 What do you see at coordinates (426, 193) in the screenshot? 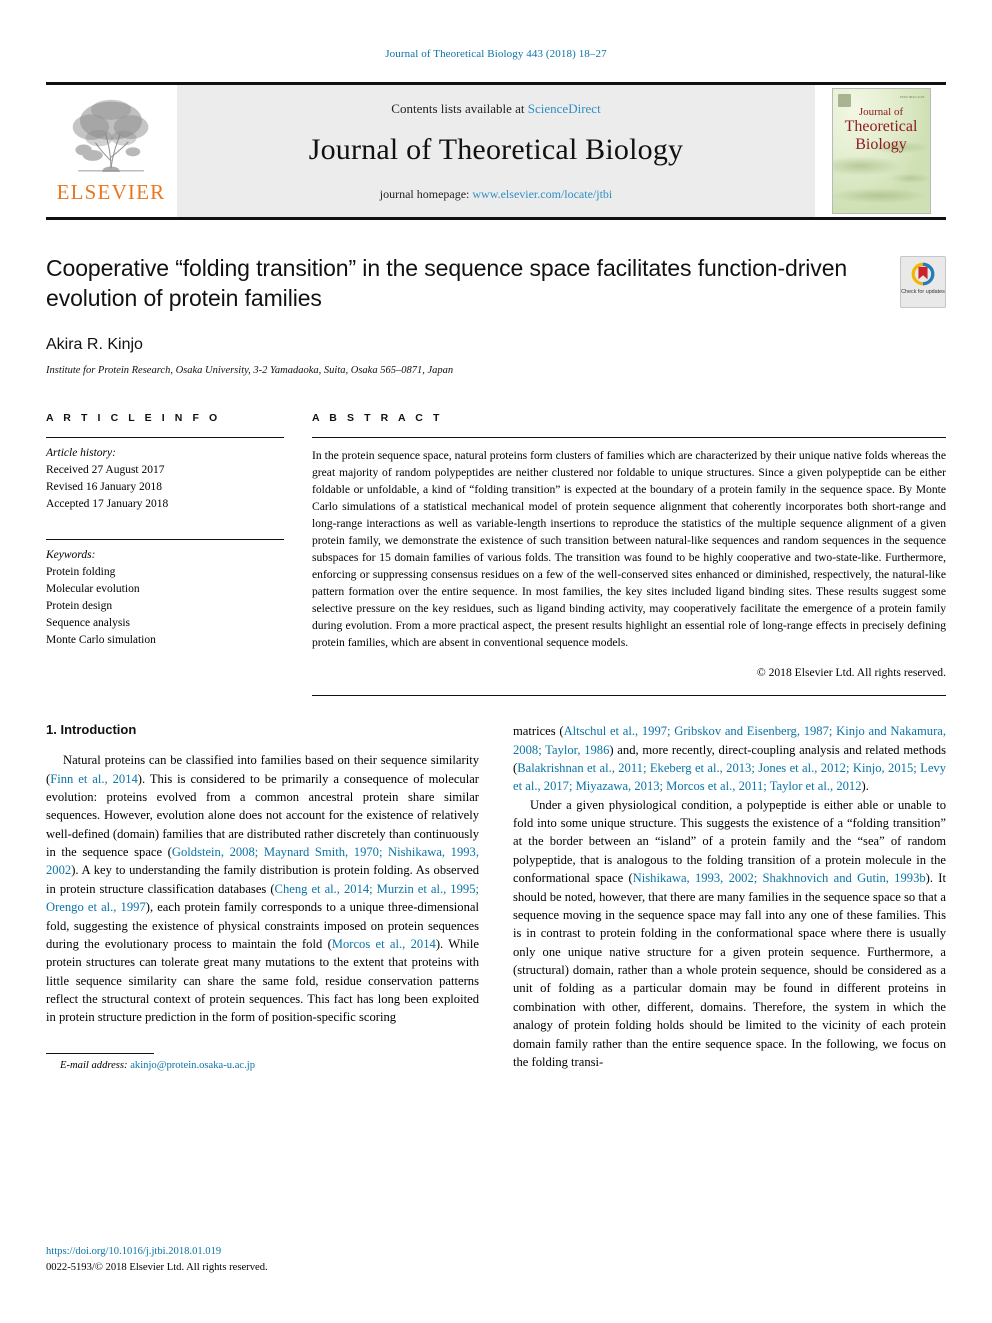
I see `homepage-prefix: journal homepage:` at bounding box center [426, 193].